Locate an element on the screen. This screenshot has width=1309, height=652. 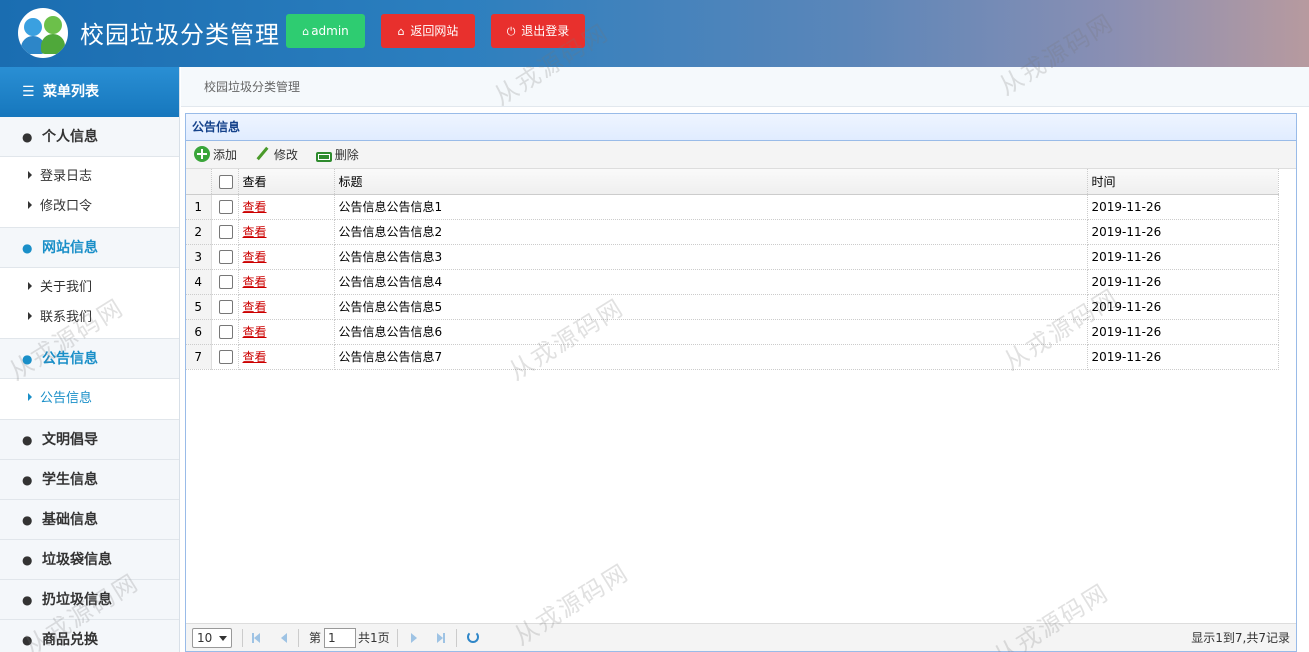
app-logo is located at coordinates (43, 33).